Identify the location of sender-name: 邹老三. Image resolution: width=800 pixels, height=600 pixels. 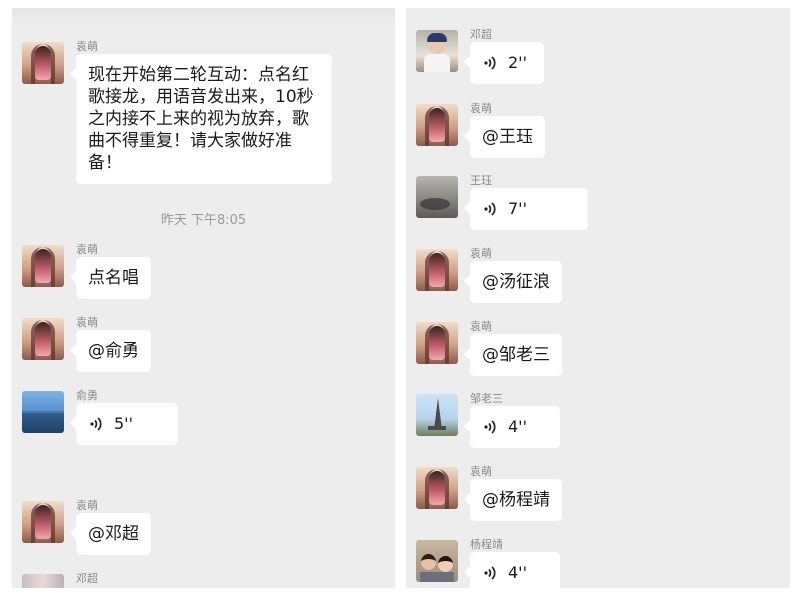
(486, 398).